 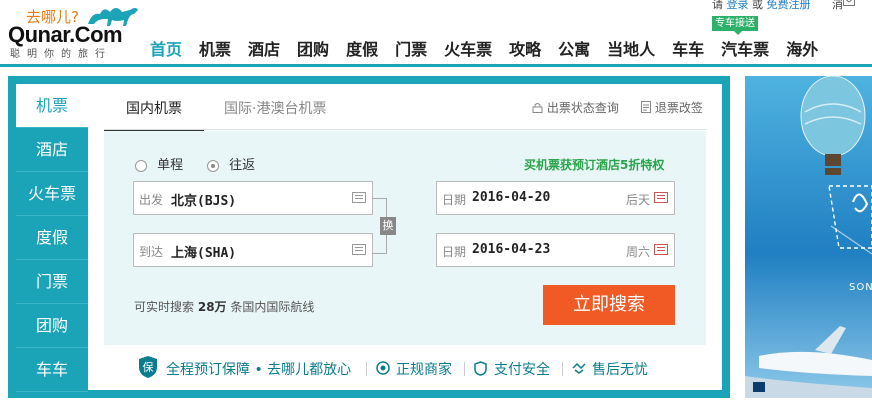 I want to click on nav-bus: 汽车票, so click(x=745, y=48).